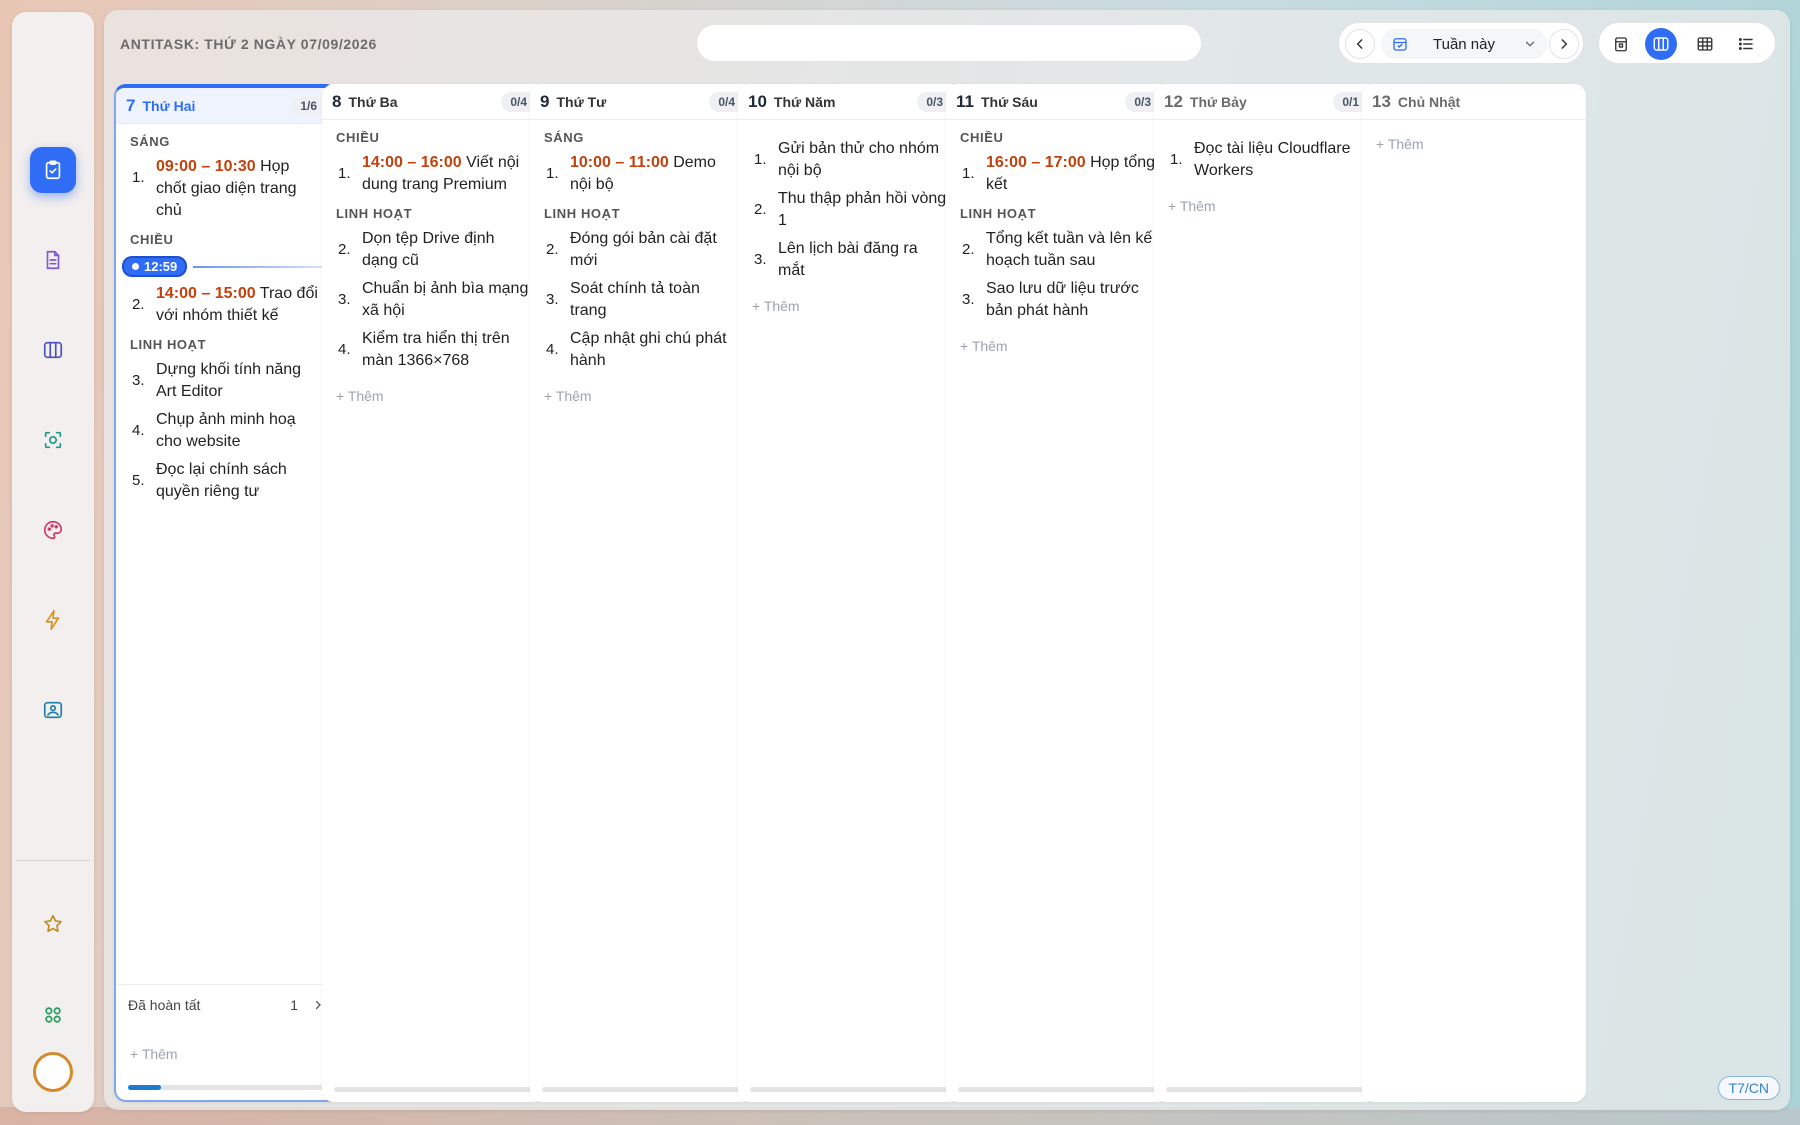 The height and width of the screenshot is (1125, 1800). Describe the element at coordinates (53, 620) in the screenshot. I see `automation-nav-button` at that location.